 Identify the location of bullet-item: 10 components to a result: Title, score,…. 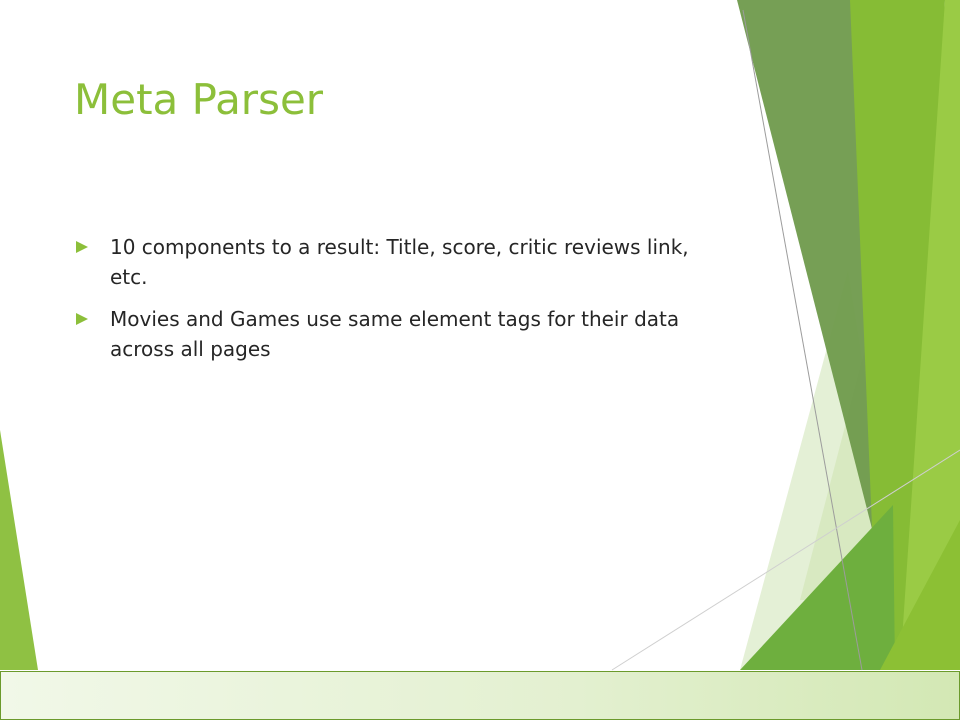
(399, 262).